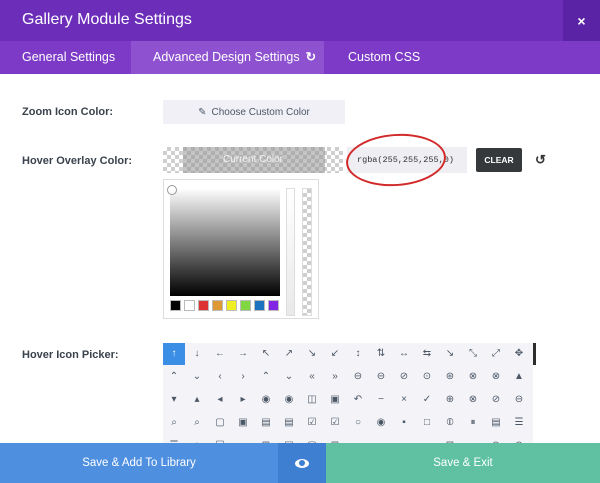 This screenshot has width=600, height=483. I want to click on icon-option: ↗, so click(289, 354).